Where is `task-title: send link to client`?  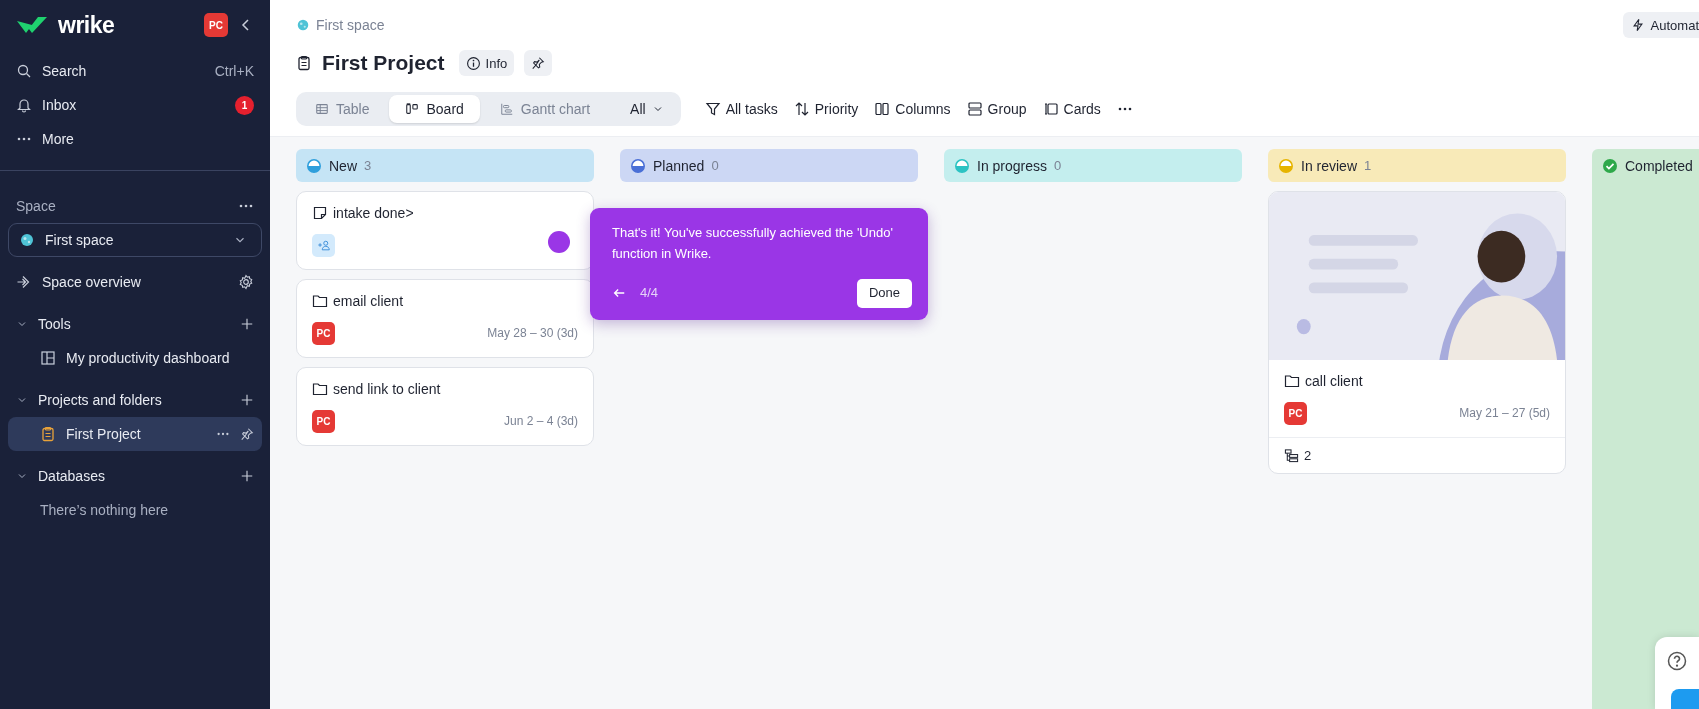
task-title: send link to client is located at coordinates (387, 389).